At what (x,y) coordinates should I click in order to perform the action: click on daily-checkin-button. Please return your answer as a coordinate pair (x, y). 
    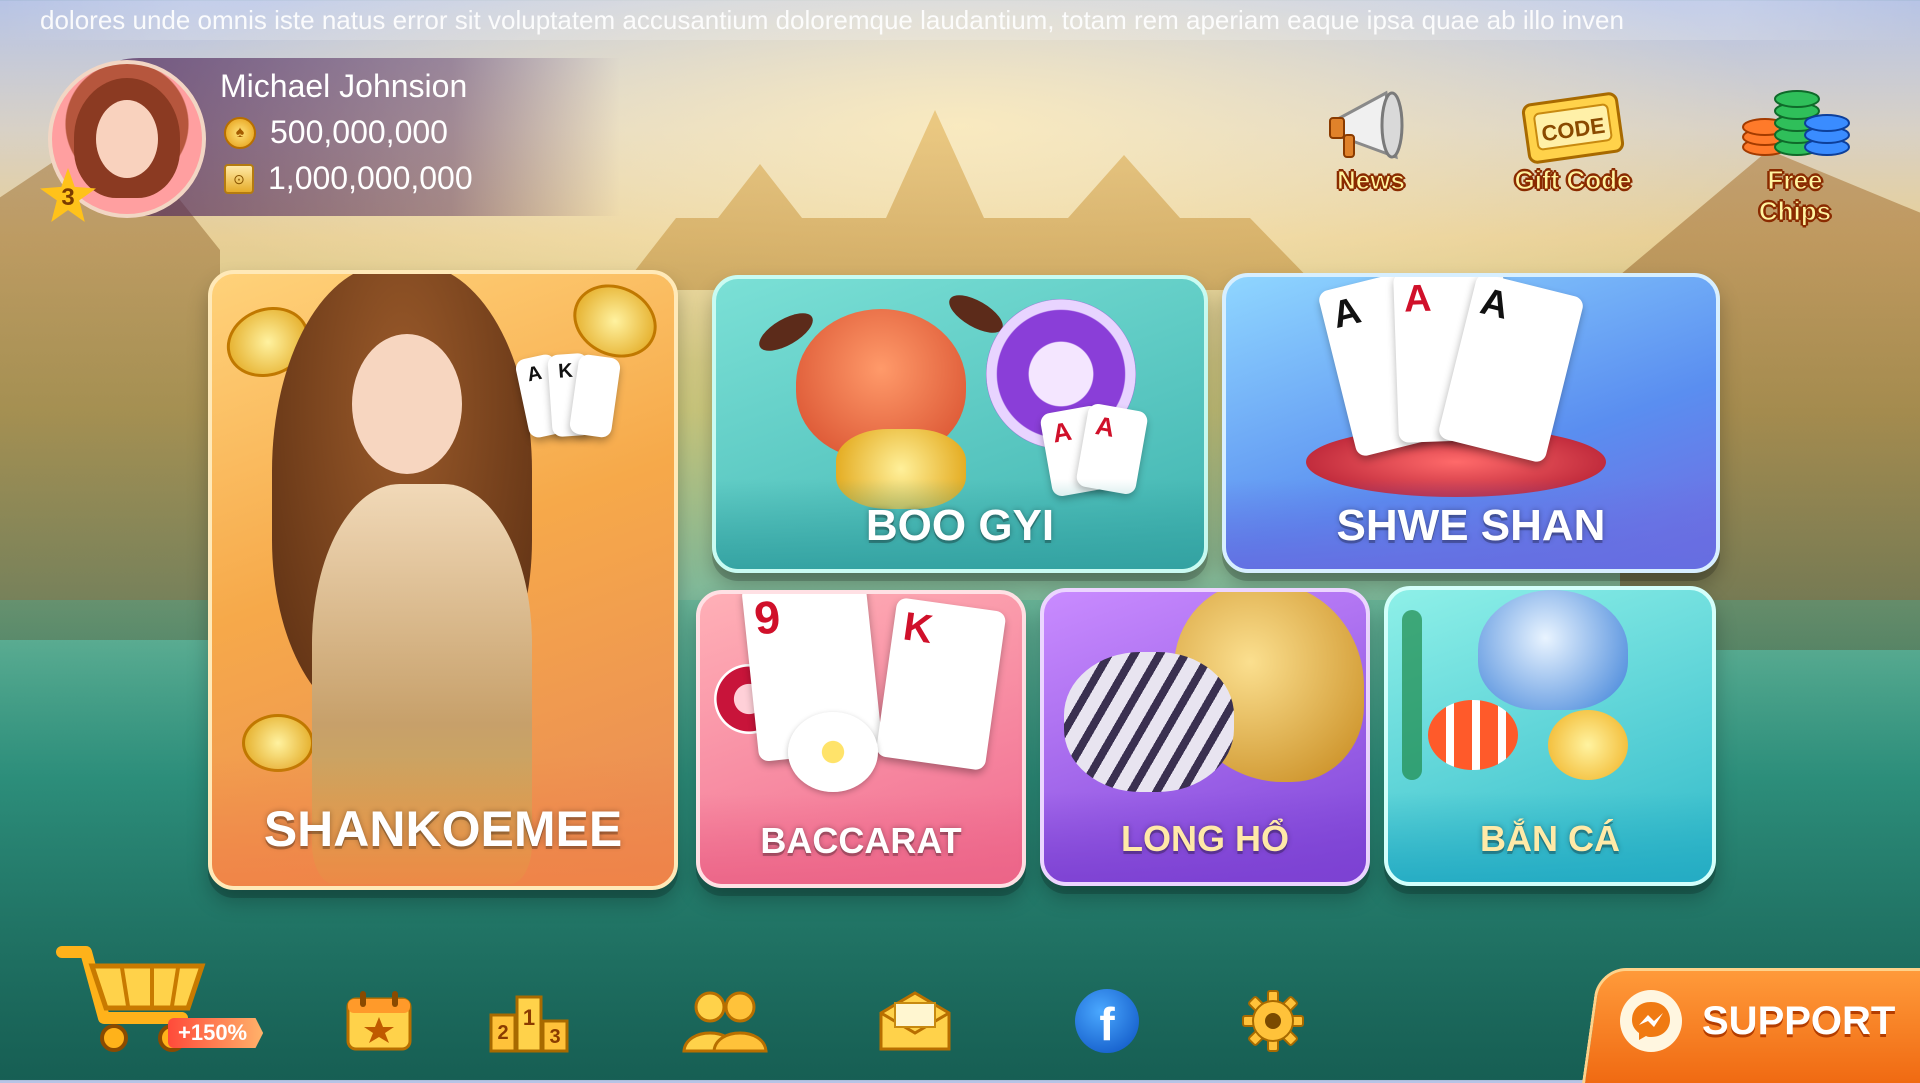
    Looking at the image, I should click on (379, 1021).